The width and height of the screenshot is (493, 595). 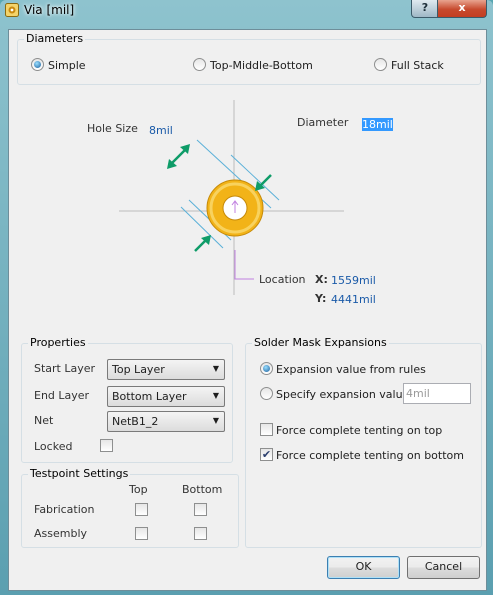 I want to click on diameter-label: Diameter, so click(x=323, y=122).